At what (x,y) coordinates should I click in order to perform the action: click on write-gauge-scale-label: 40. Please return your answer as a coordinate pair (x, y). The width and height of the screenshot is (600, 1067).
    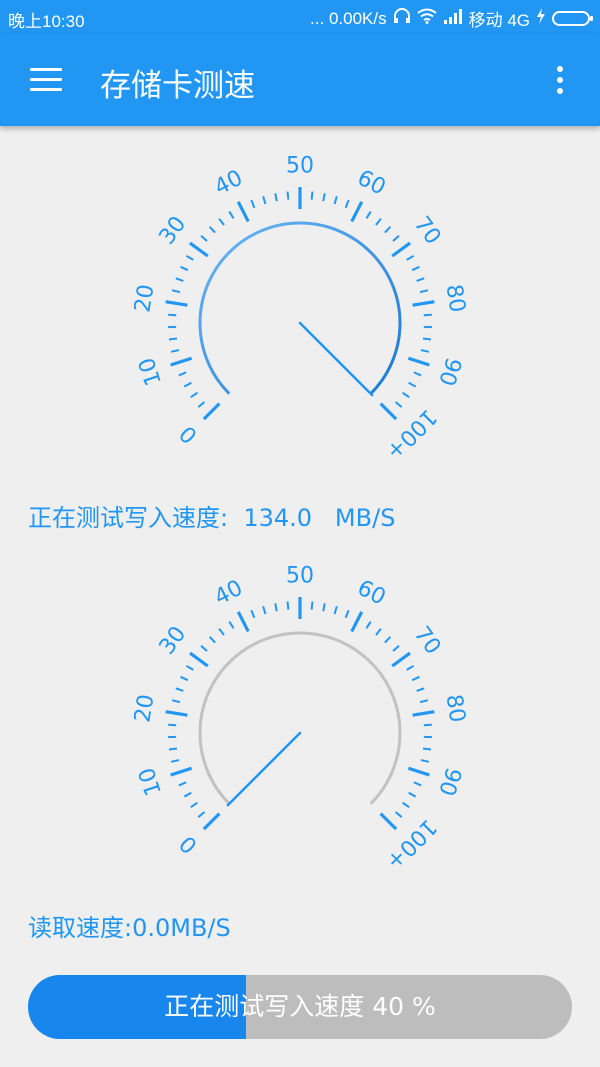
    Looking at the image, I should click on (229, 183).